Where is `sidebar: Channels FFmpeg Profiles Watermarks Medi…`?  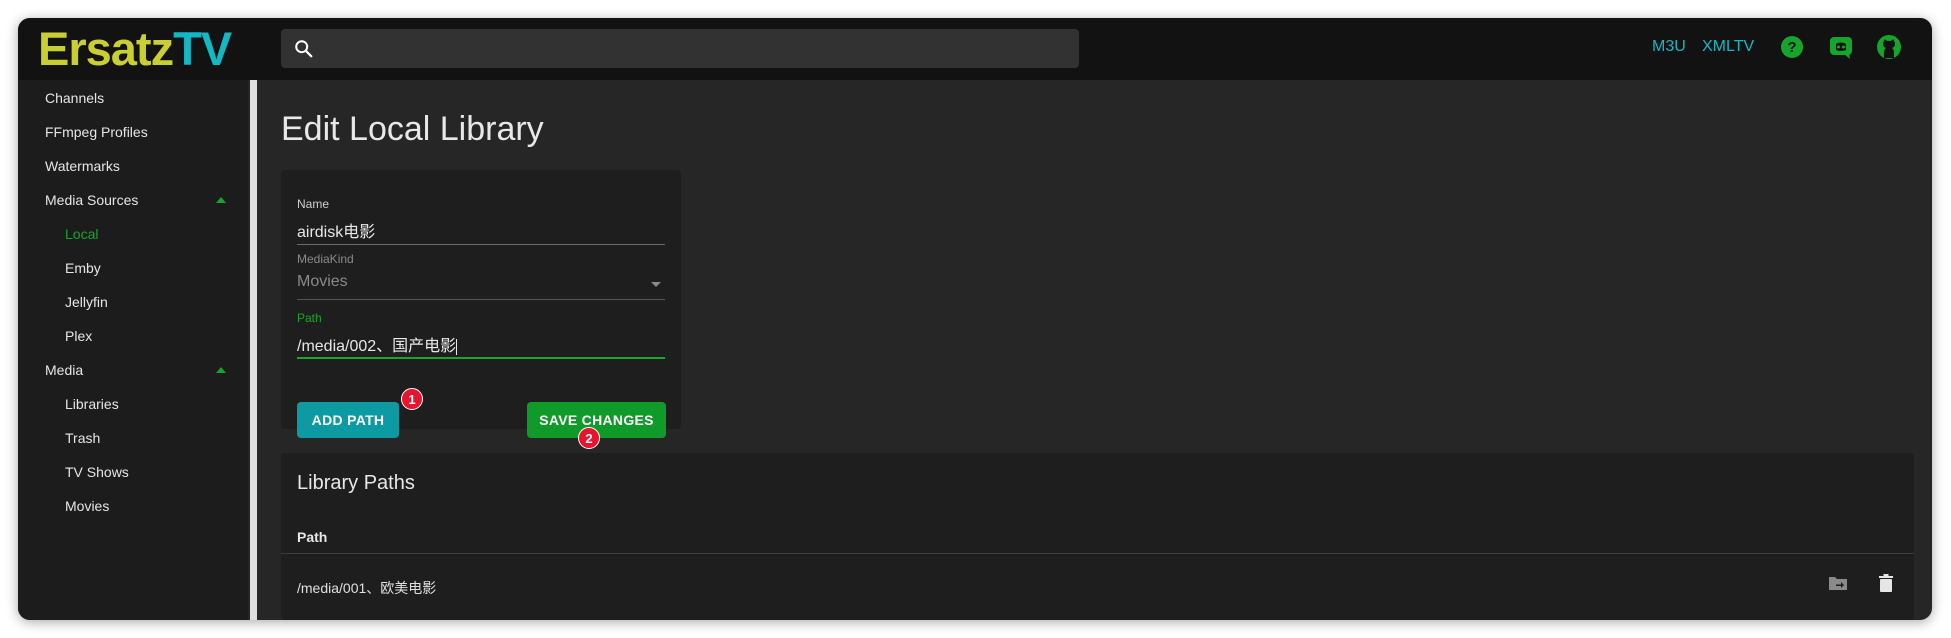
sidebar: Channels FFmpeg Profiles Watermarks Medi… is located at coordinates (133, 350).